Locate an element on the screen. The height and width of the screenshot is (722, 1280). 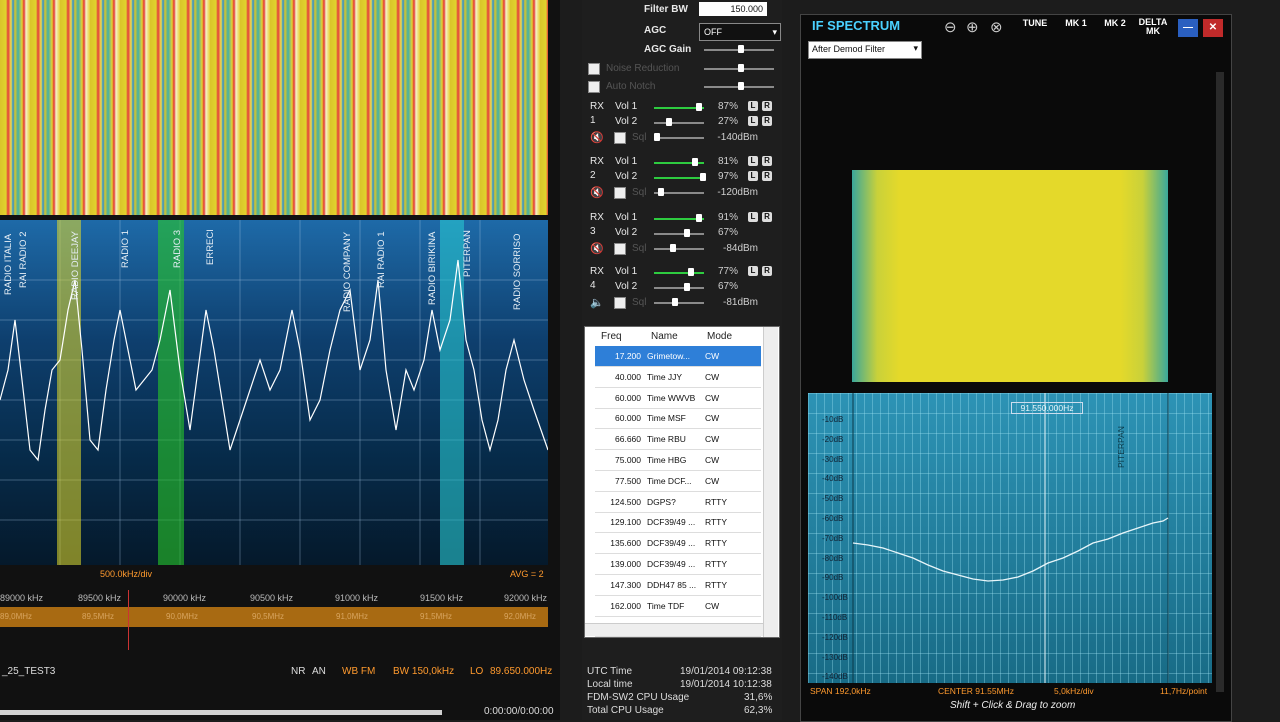
zoom-out-icon: ⊖ is located at coordinates (950, 27).